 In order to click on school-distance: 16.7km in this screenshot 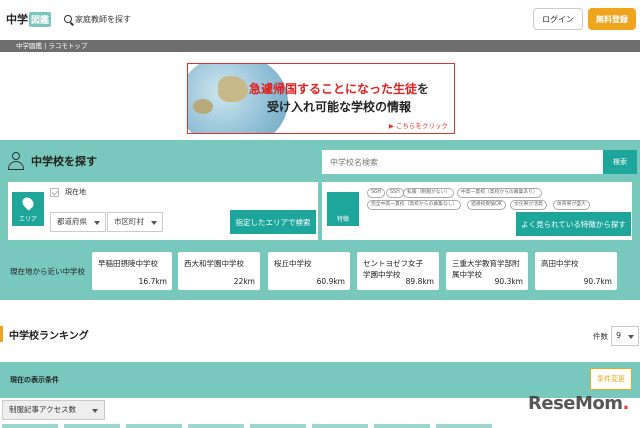, I will do `click(152, 281)`.